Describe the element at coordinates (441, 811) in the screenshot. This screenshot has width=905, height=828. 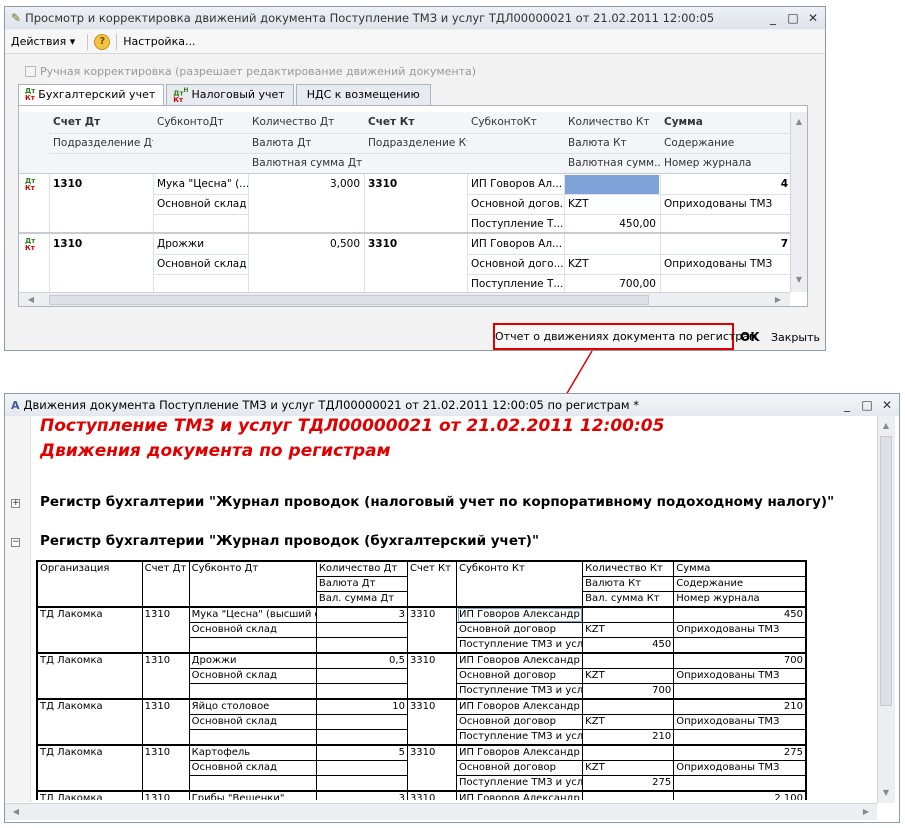
I see `report-horizontal-scrollbar` at that location.